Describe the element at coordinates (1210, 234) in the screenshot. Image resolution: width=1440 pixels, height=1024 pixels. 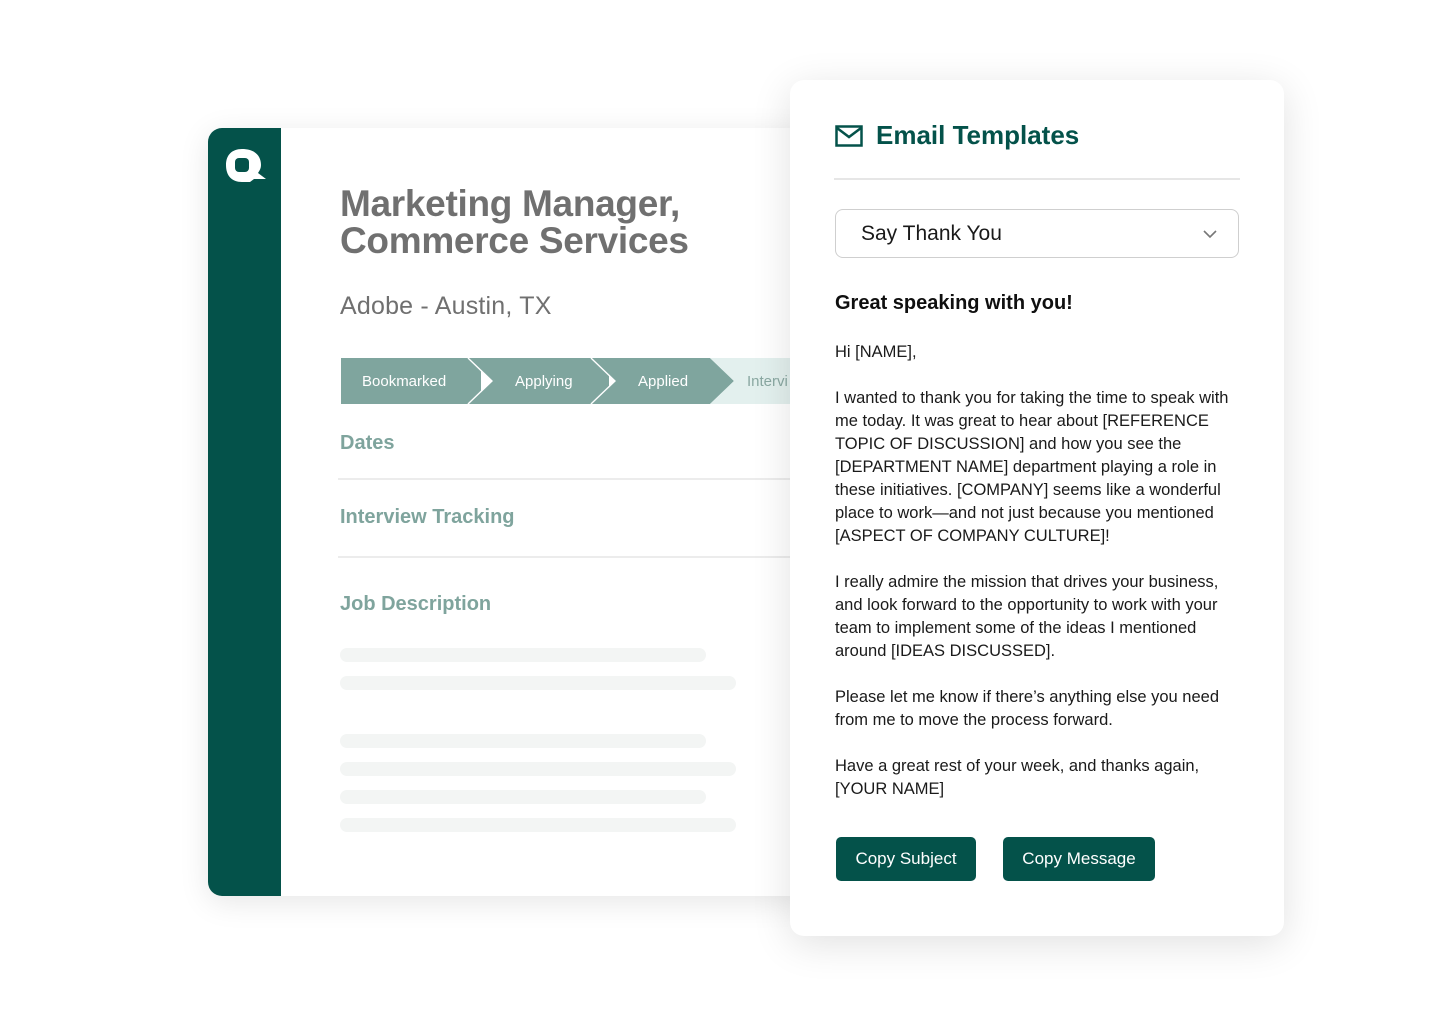
I see `chevron-down-icon` at that location.